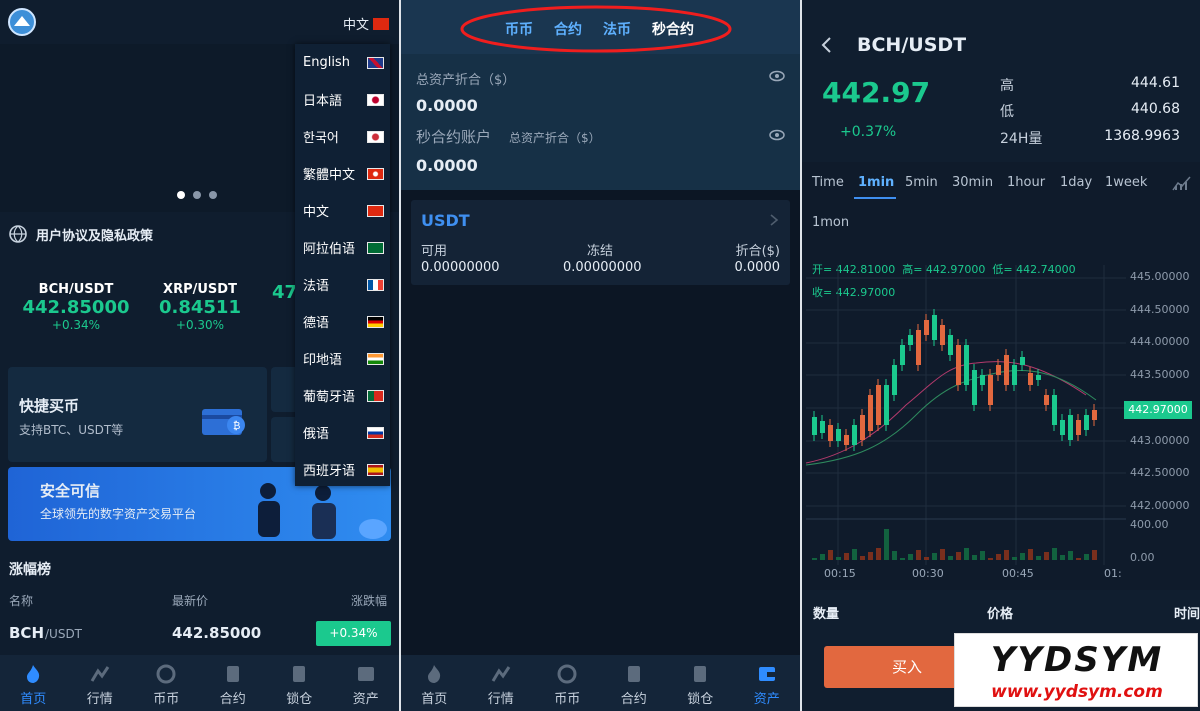 This screenshot has width=1200, height=711. Describe the element at coordinates (1076, 182) in the screenshot. I see `tf-1day: 1day` at that location.